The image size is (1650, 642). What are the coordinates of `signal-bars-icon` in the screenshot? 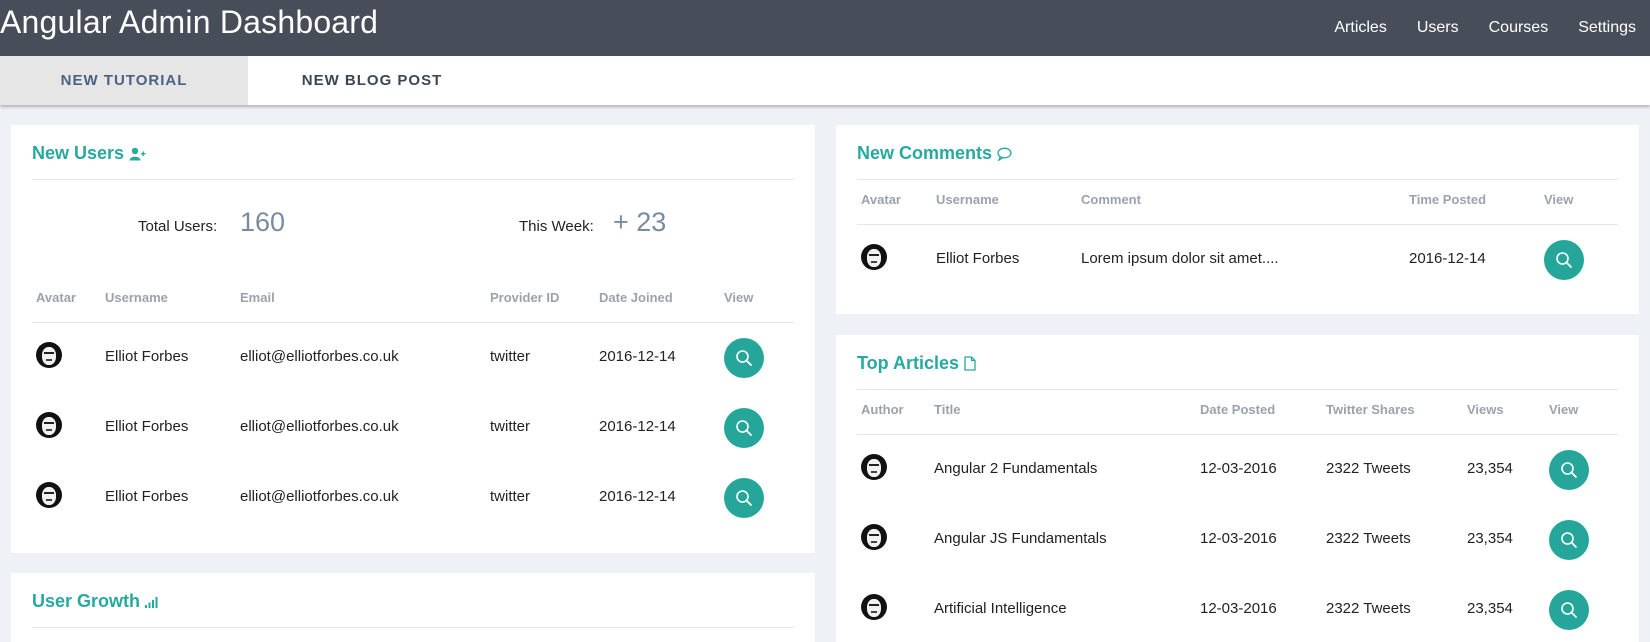 It's located at (151, 602).